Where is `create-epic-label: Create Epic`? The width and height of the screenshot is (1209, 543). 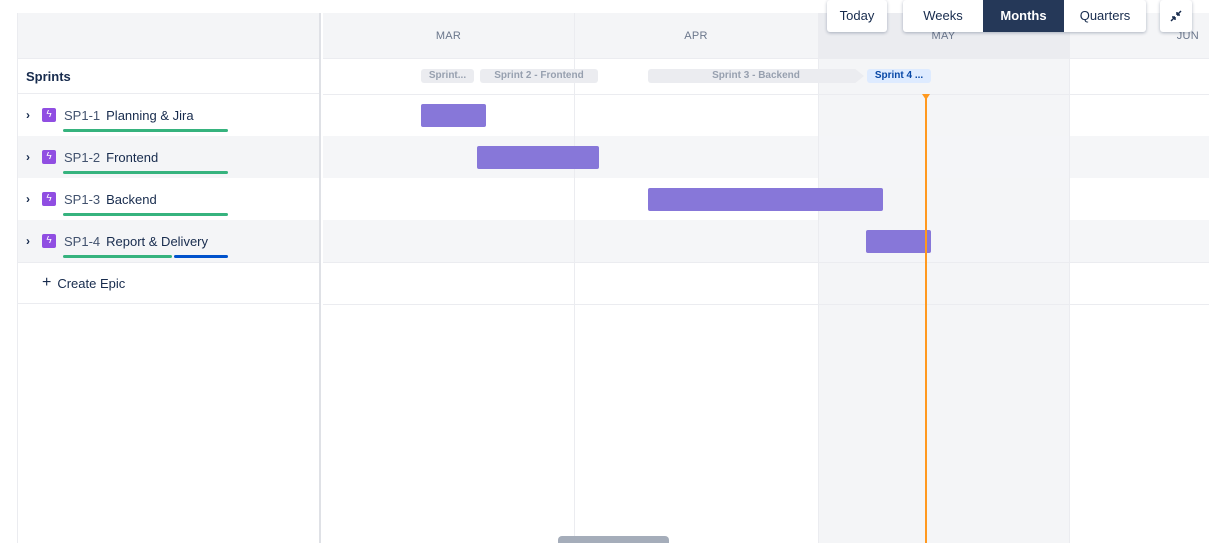 create-epic-label: Create Epic is located at coordinates (91, 283).